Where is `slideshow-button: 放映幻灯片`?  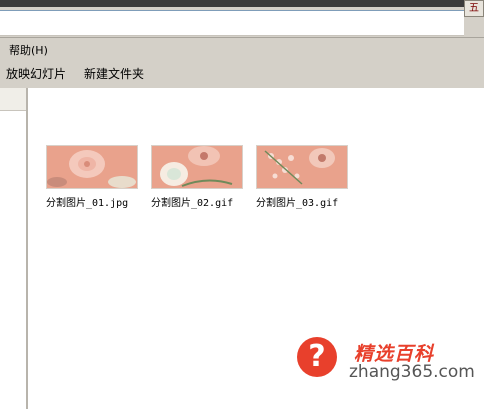
slideshow-button: 放映幻灯片 is located at coordinates (36, 73).